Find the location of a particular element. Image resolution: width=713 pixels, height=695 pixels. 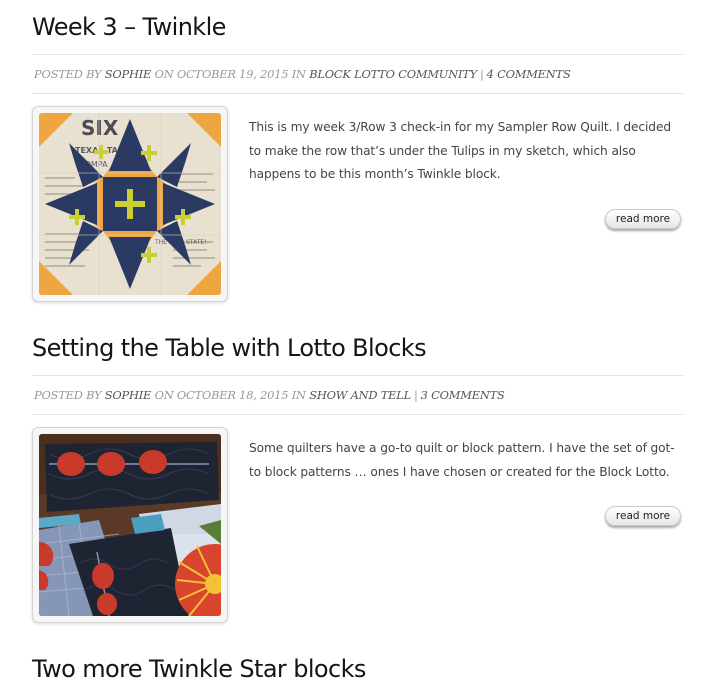

post-date: October 19, 2015 is located at coordinates (232, 74).